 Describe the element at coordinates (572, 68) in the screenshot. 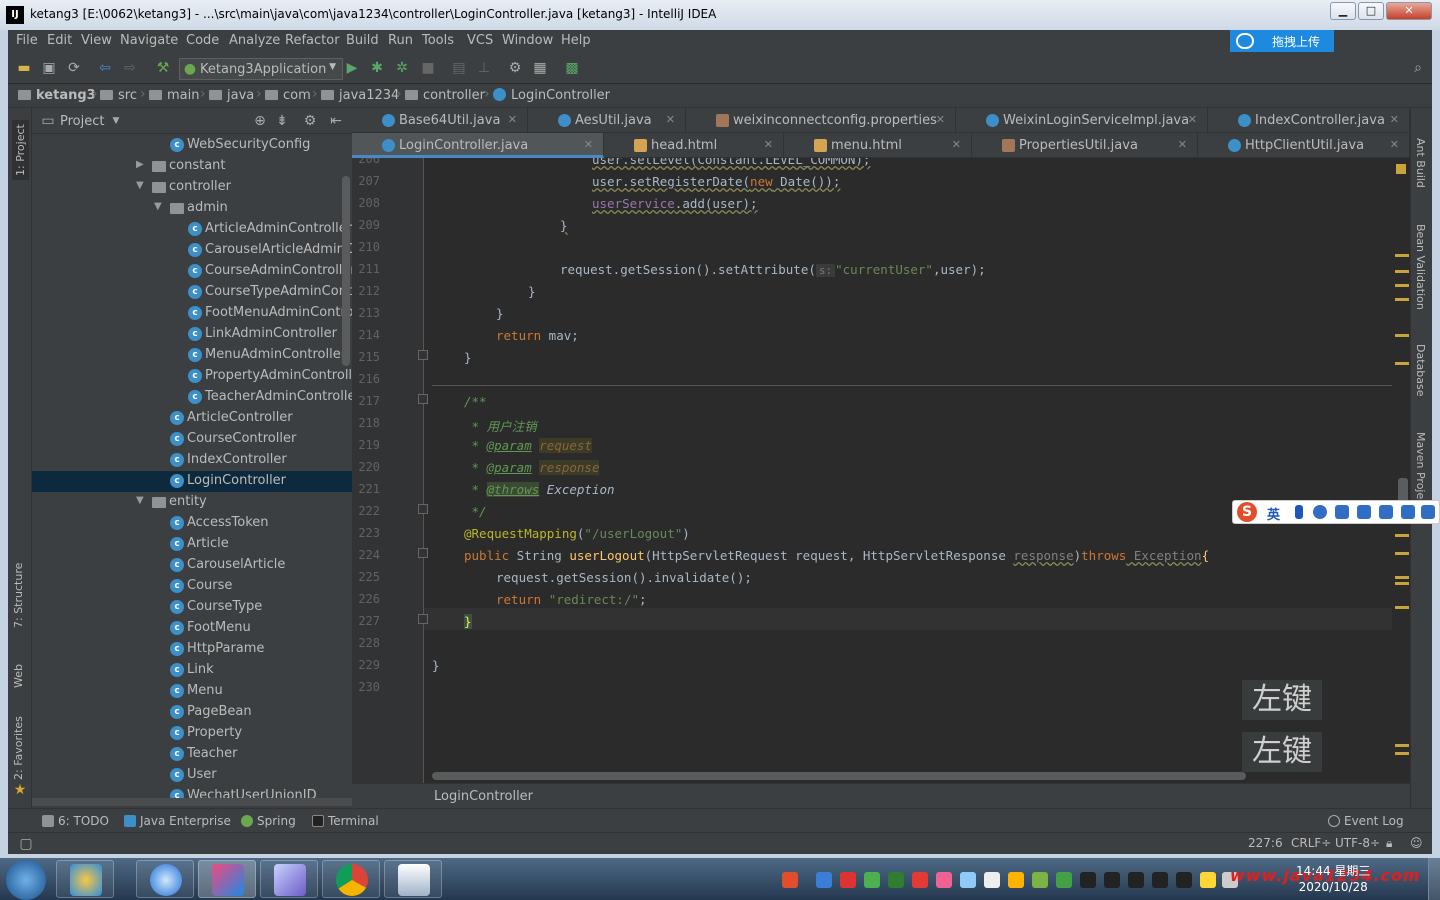

I see `sdk-icon: ▩` at that location.